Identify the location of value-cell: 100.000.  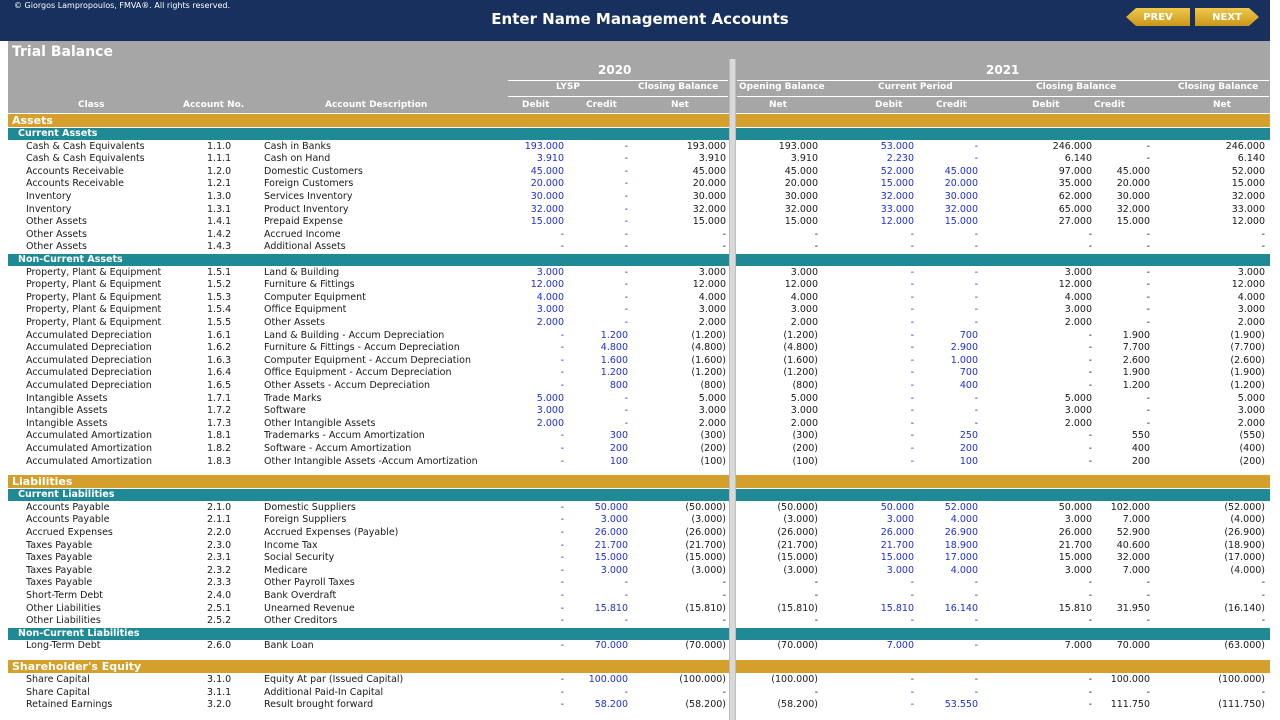
(583, 680).